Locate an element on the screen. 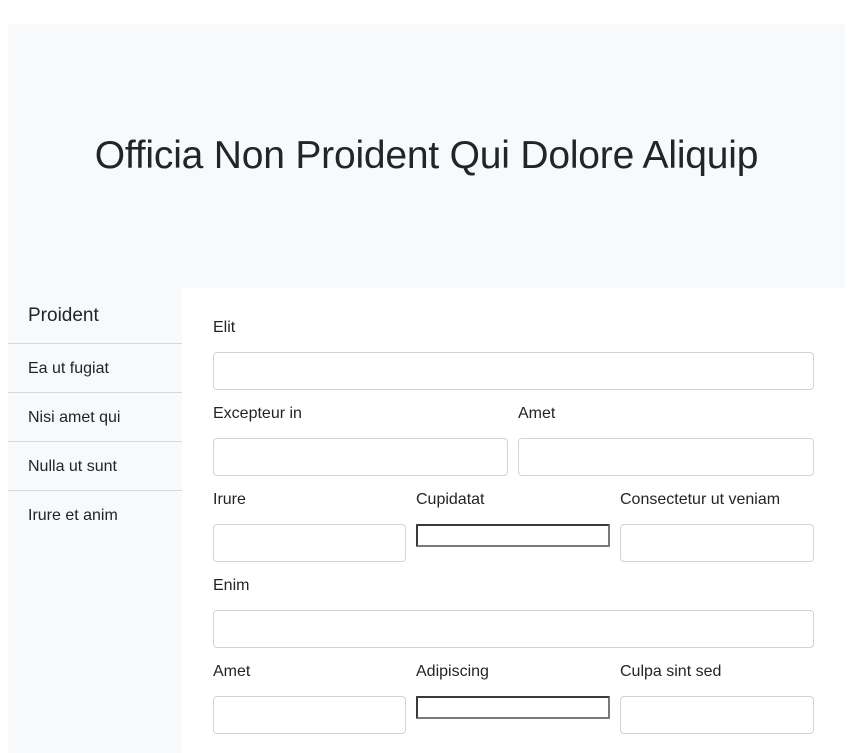  excepteur-in-label: Excepteur in is located at coordinates (257, 413).